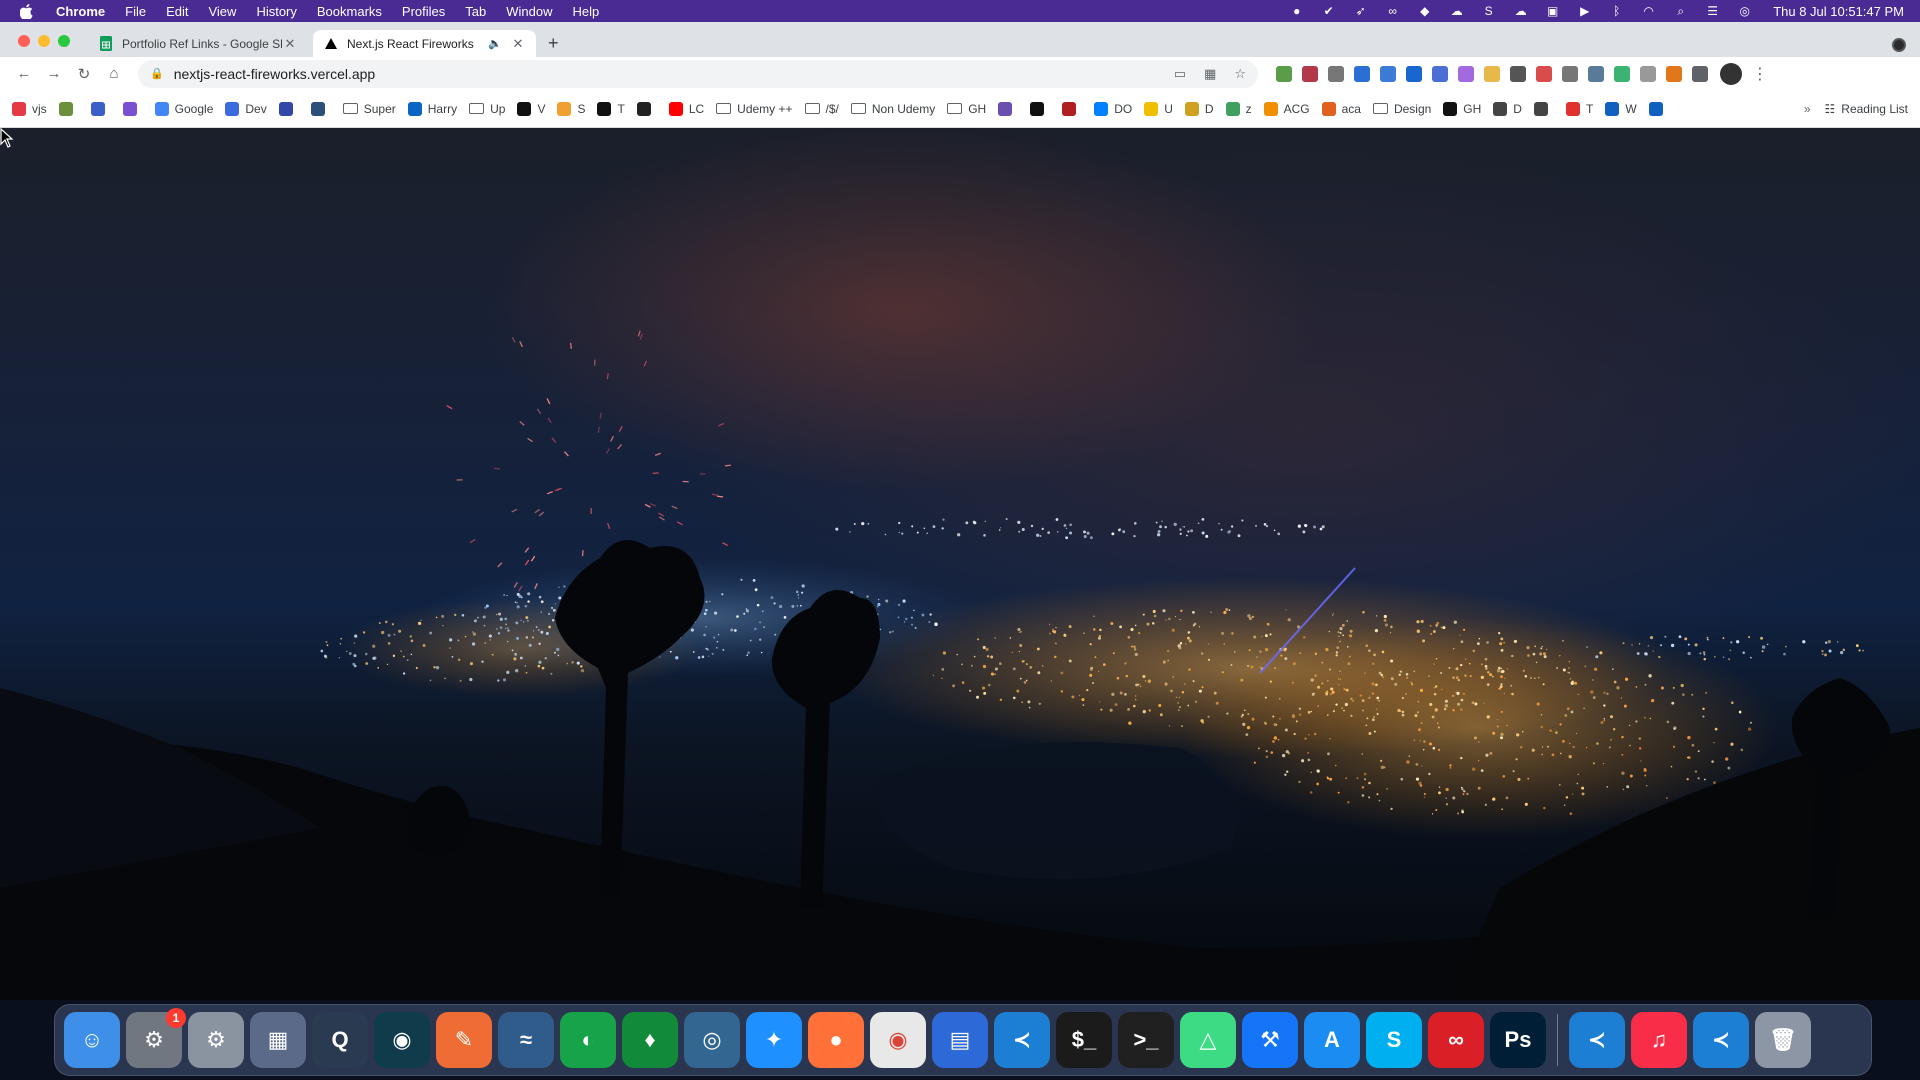 The image size is (1920, 1080). Describe the element at coordinates (531, 108) in the screenshot. I see `bookmark-item: V` at that location.